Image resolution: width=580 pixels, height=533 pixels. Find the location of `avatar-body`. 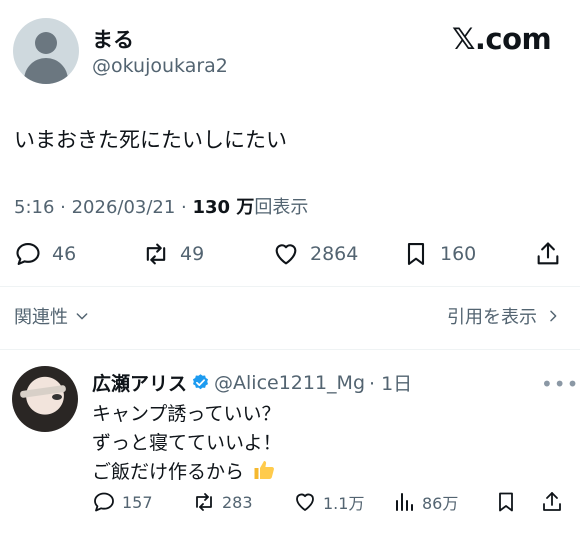

avatar-body is located at coordinates (46, 71).